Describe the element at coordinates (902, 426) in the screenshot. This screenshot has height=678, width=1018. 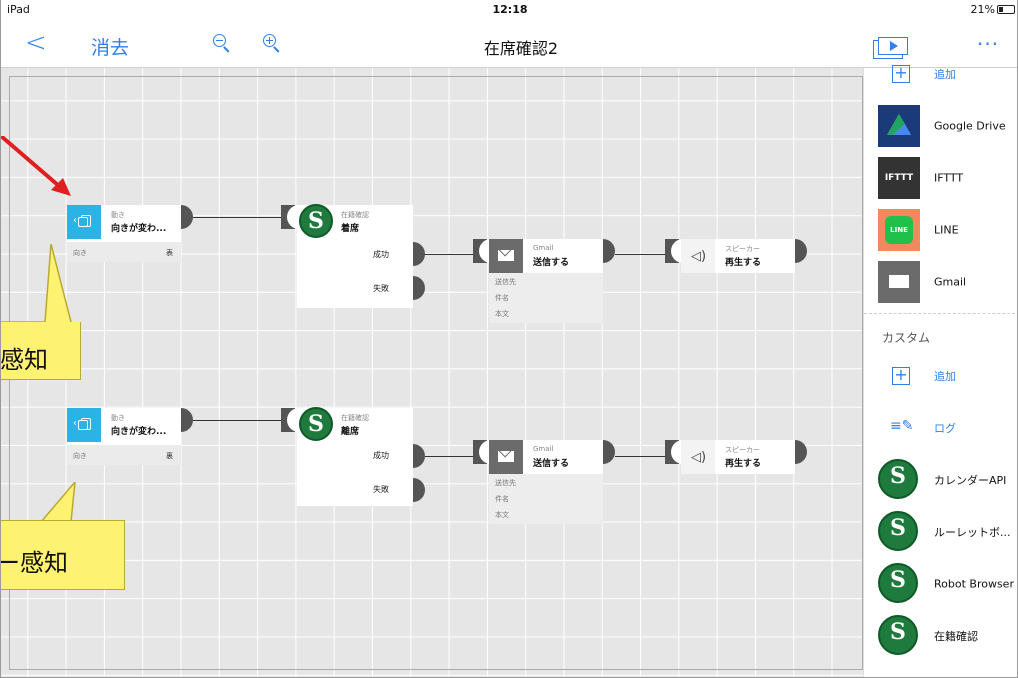
I see `edit-list-icon: ≡✎` at that location.